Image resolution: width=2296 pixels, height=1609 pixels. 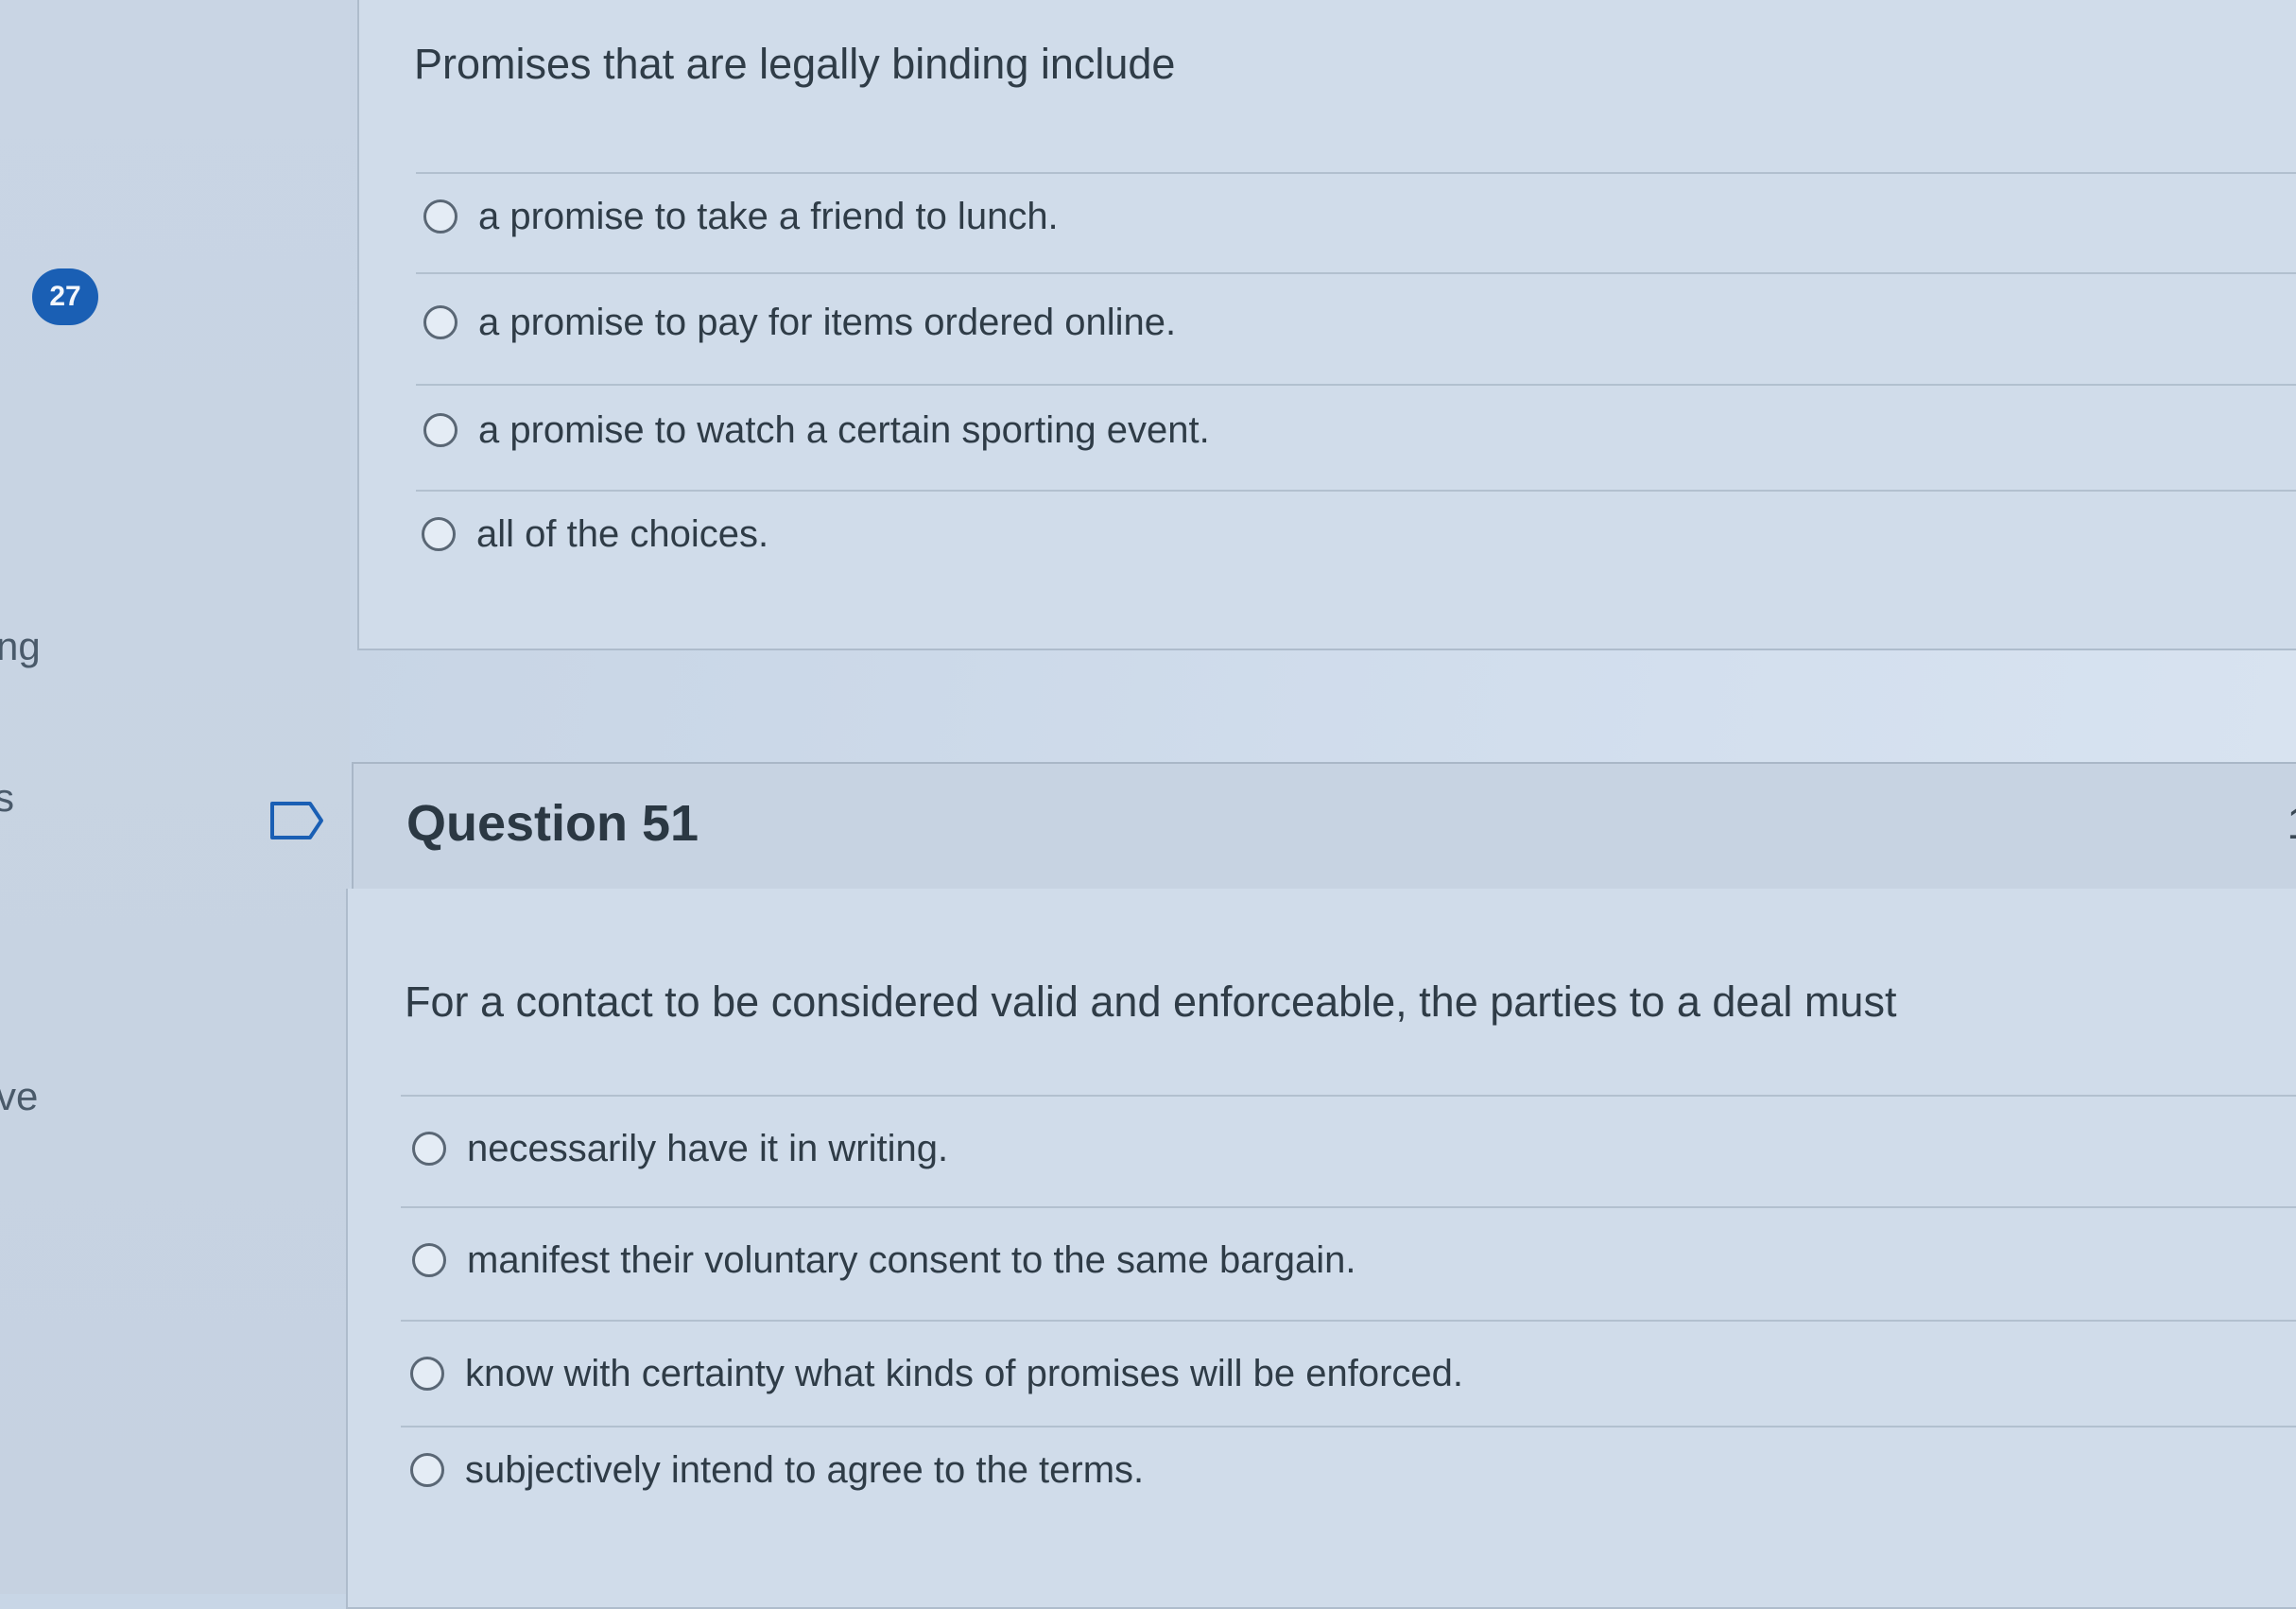 I want to click on sidebar-text-fragment: ve, so click(x=19, y=1096).